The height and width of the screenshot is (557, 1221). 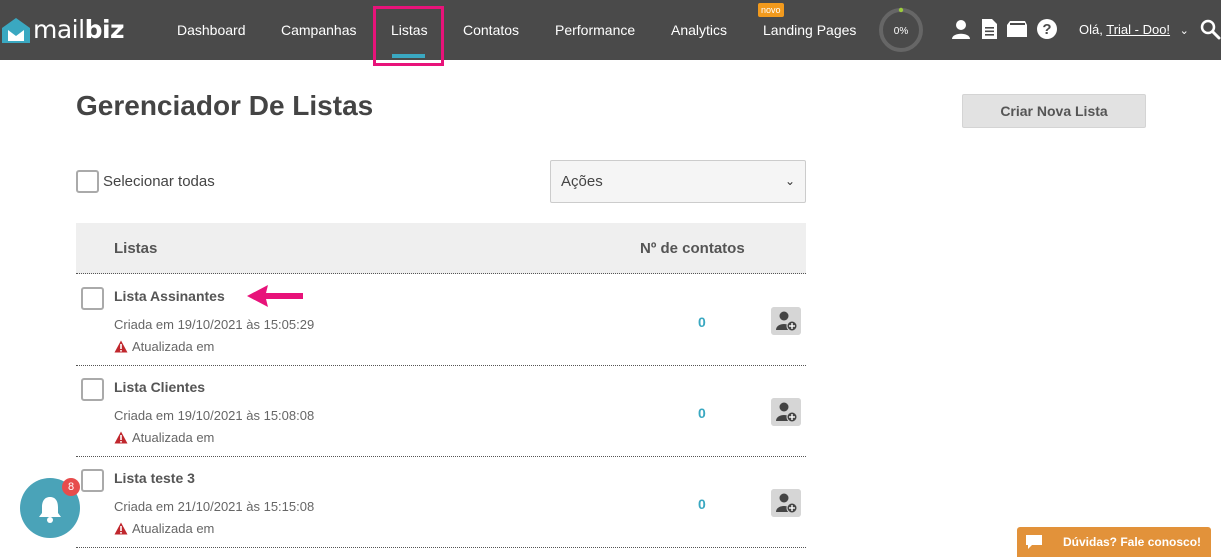 What do you see at coordinates (1210, 29) in the screenshot?
I see `search-icon` at bounding box center [1210, 29].